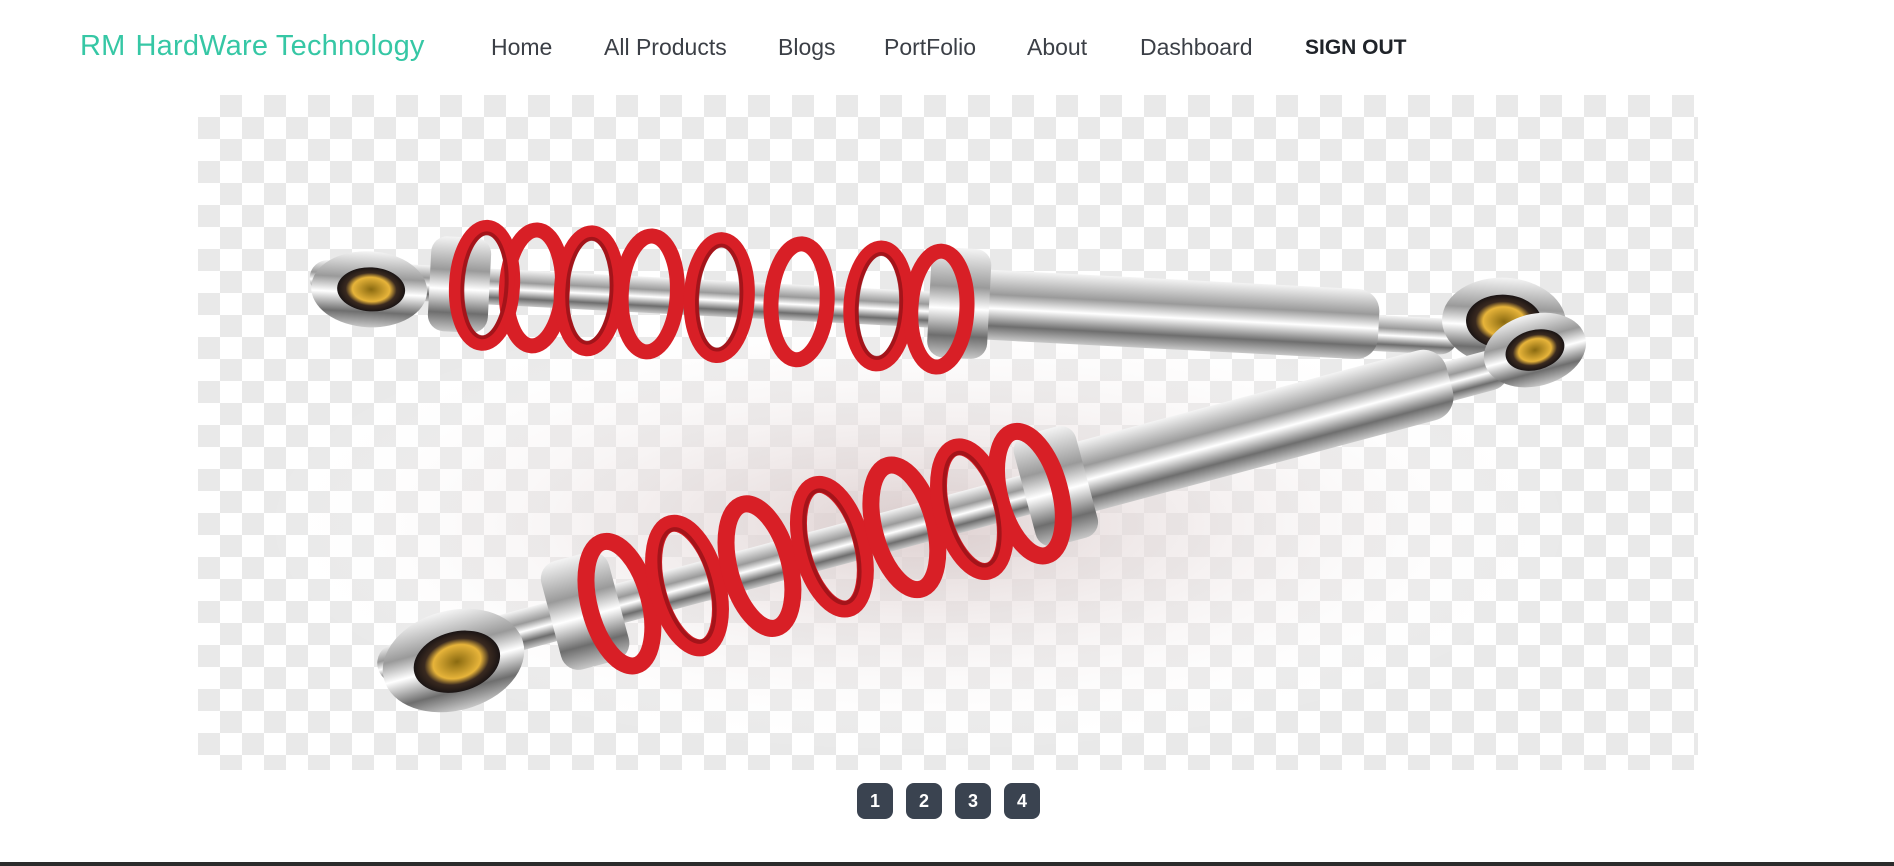 The width and height of the screenshot is (1894, 866). Describe the element at coordinates (665, 47) in the screenshot. I see `nav-all-products-link: All Products` at that location.